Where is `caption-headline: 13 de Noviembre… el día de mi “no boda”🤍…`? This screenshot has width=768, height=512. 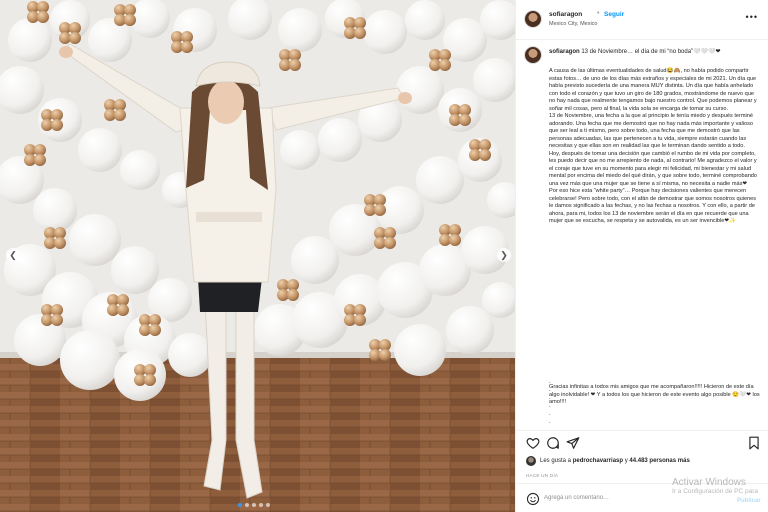
caption-headline: 13 de Noviembre… el día de mi “no boda”🤍… is located at coordinates (651, 52).